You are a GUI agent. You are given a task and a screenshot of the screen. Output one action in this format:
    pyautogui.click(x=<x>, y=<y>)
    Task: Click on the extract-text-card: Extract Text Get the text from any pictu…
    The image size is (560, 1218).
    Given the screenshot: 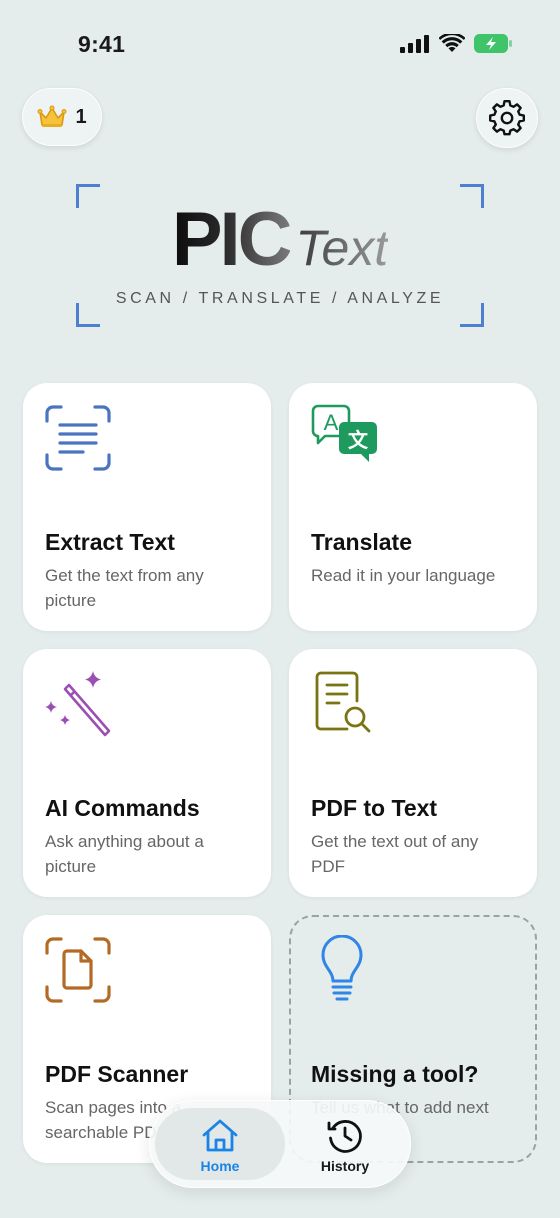 What is the action you would take?
    pyautogui.click(x=147, y=507)
    